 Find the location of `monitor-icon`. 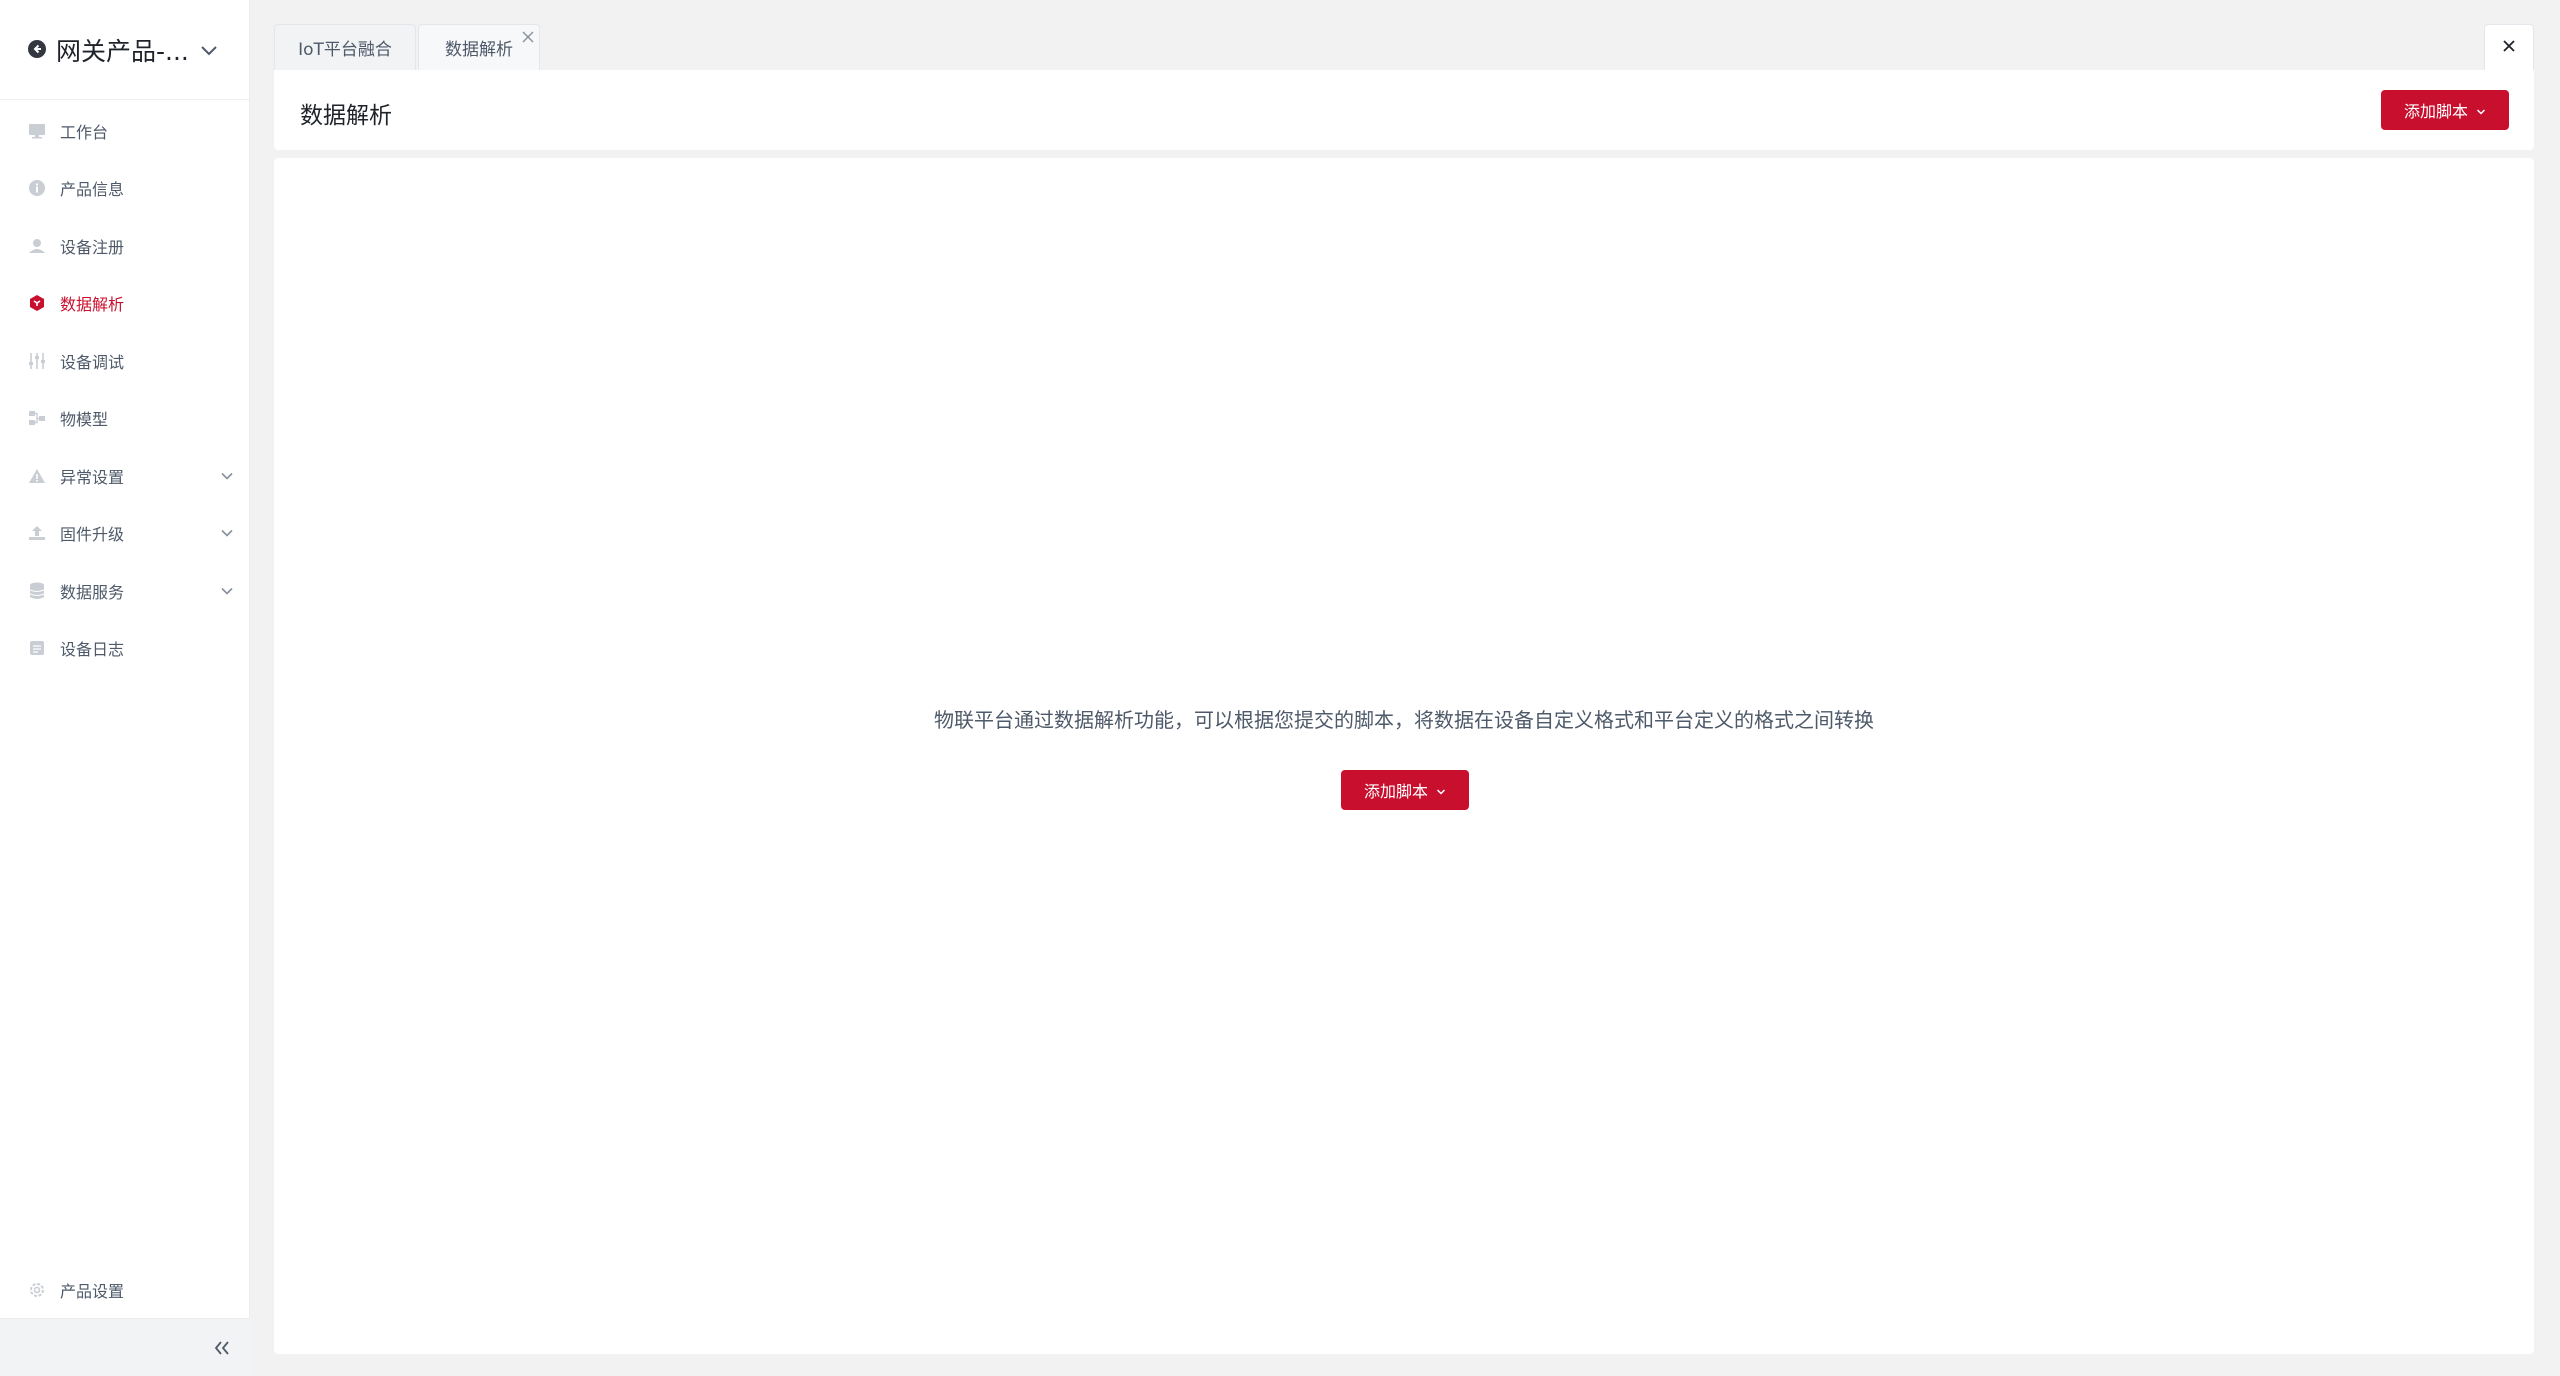

monitor-icon is located at coordinates (37, 131).